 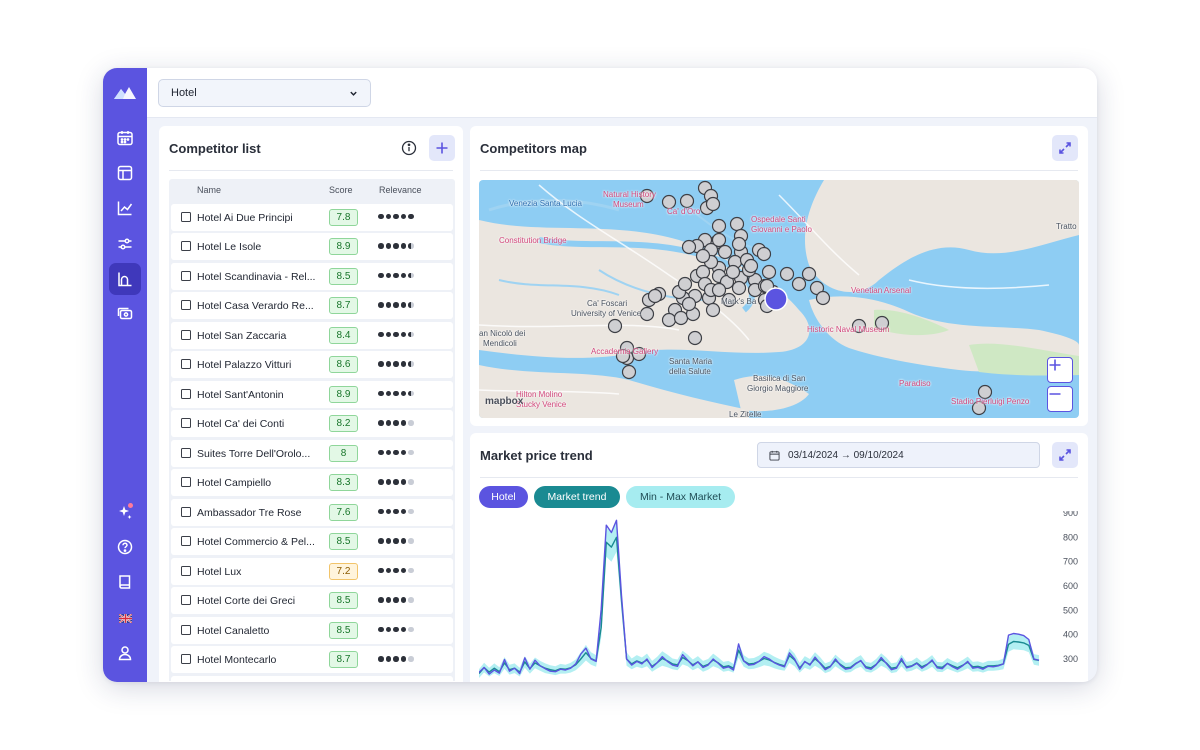 What do you see at coordinates (312, 394) in the screenshot?
I see `competitor-row: Hotel Sant'Antonin 8.9` at bounding box center [312, 394].